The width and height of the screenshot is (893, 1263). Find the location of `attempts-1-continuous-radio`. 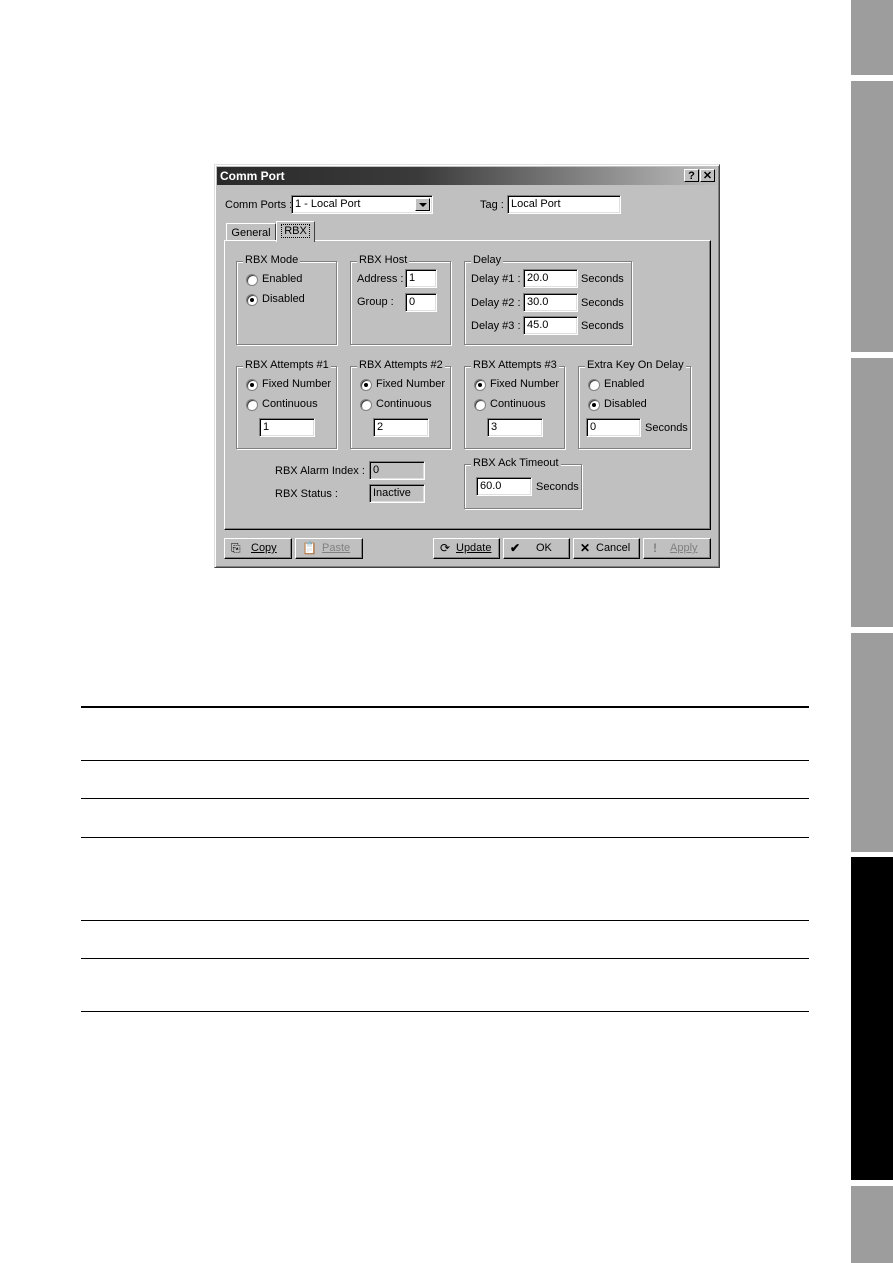

attempts-1-continuous-radio is located at coordinates (252, 405).